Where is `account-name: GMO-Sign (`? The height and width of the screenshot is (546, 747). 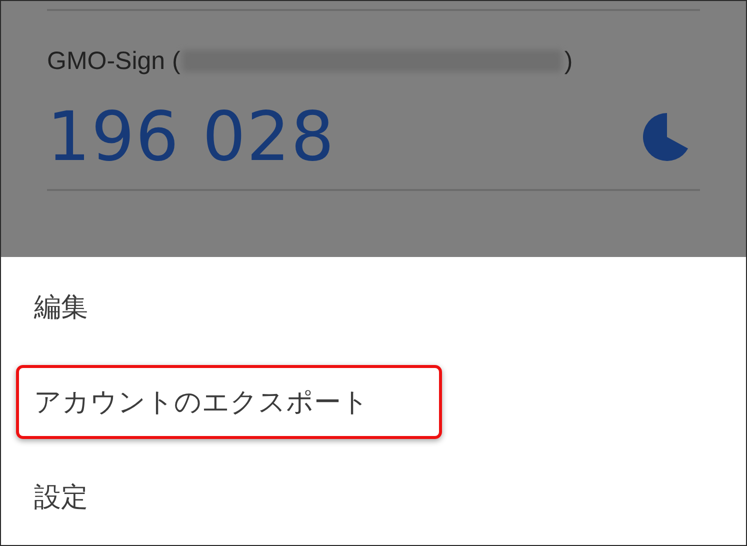
account-name: GMO-Sign ( is located at coordinates (113, 61).